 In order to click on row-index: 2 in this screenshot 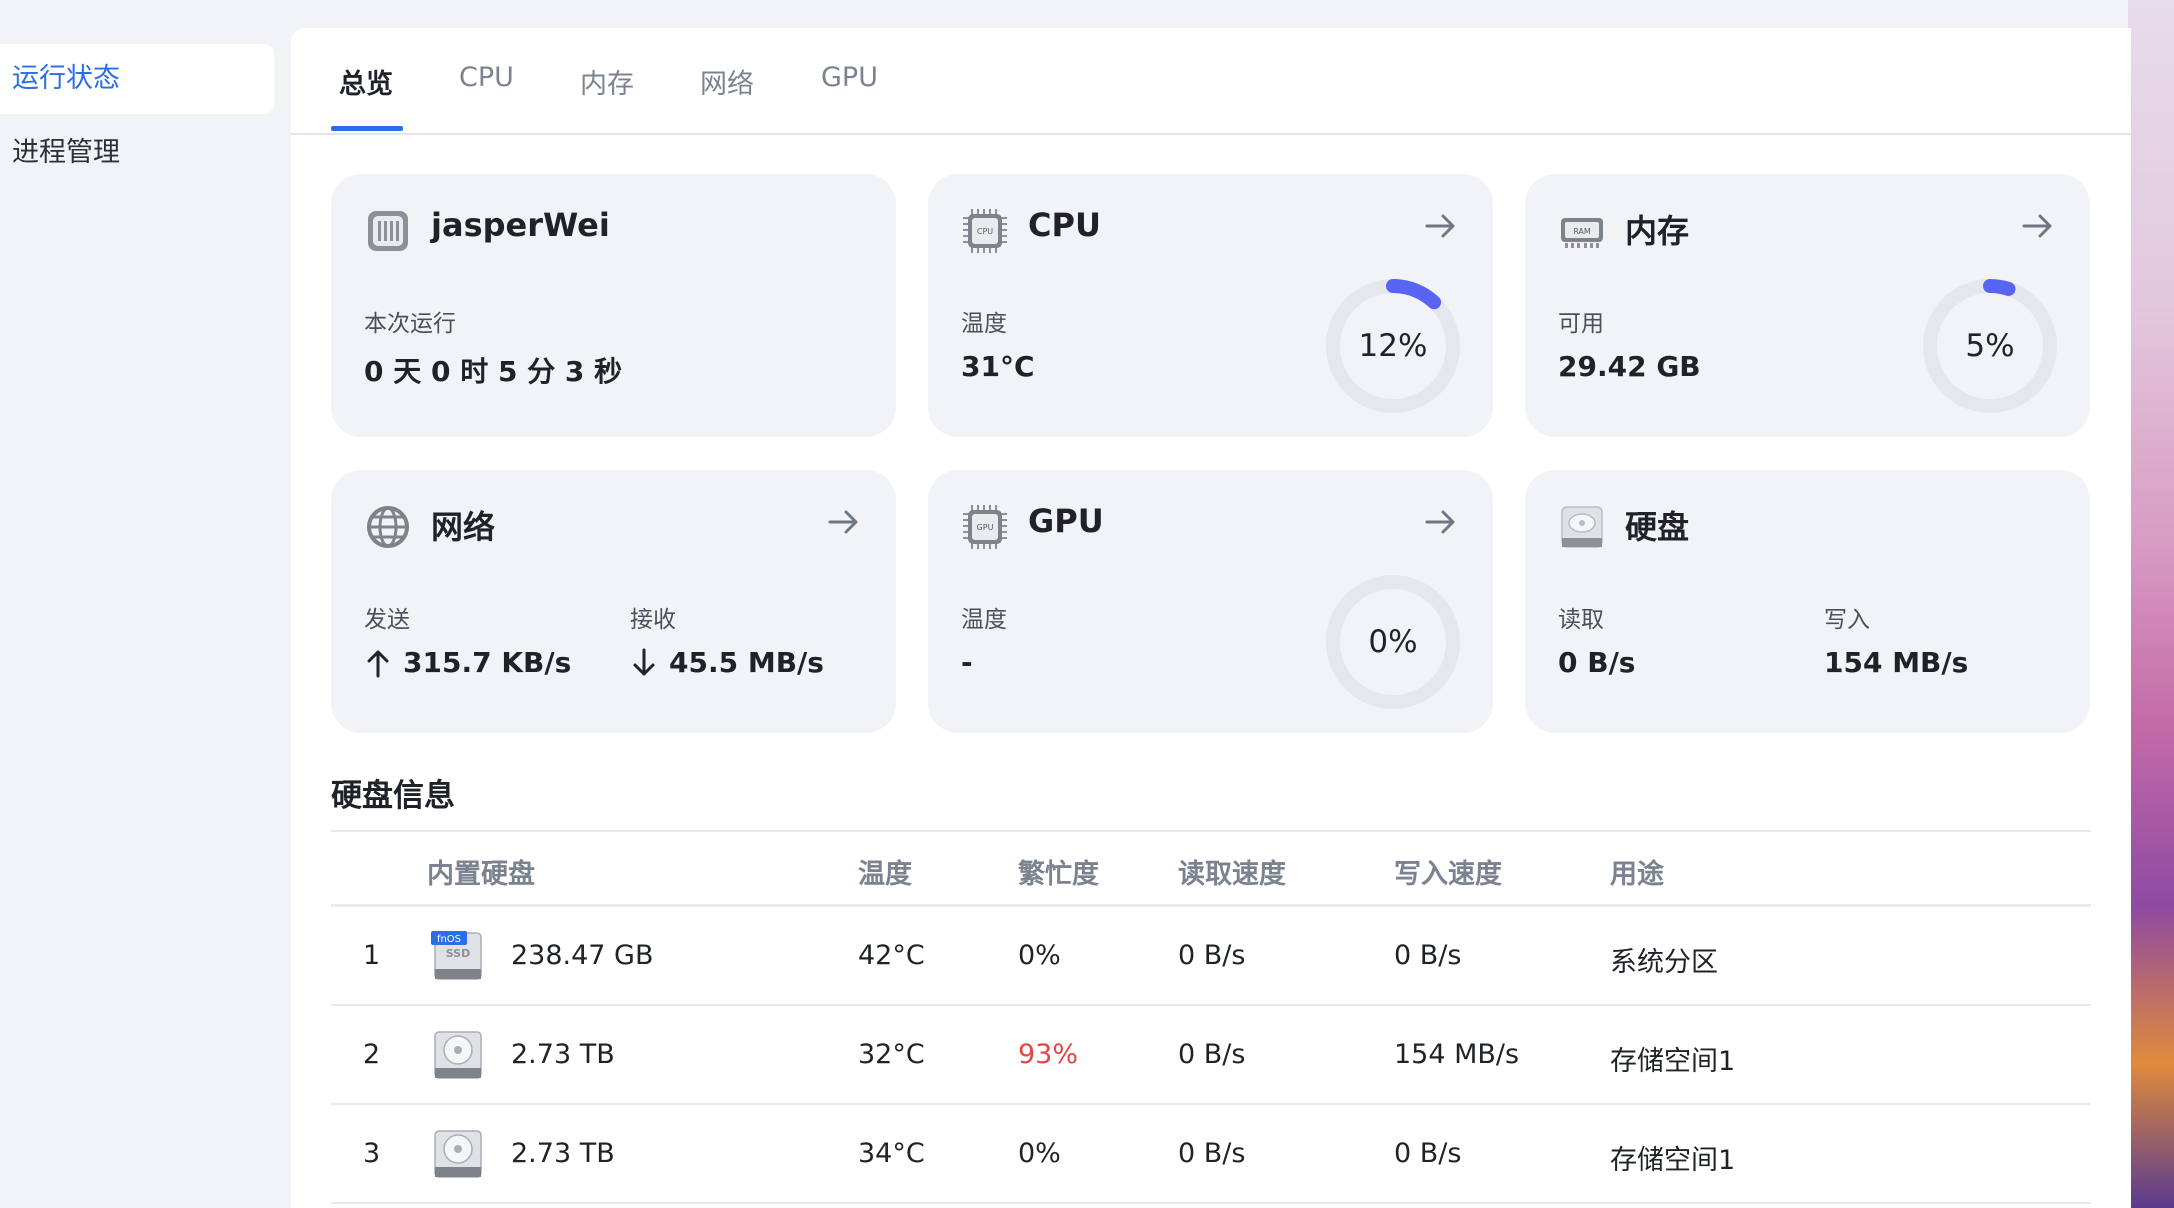, I will do `click(372, 1054)`.